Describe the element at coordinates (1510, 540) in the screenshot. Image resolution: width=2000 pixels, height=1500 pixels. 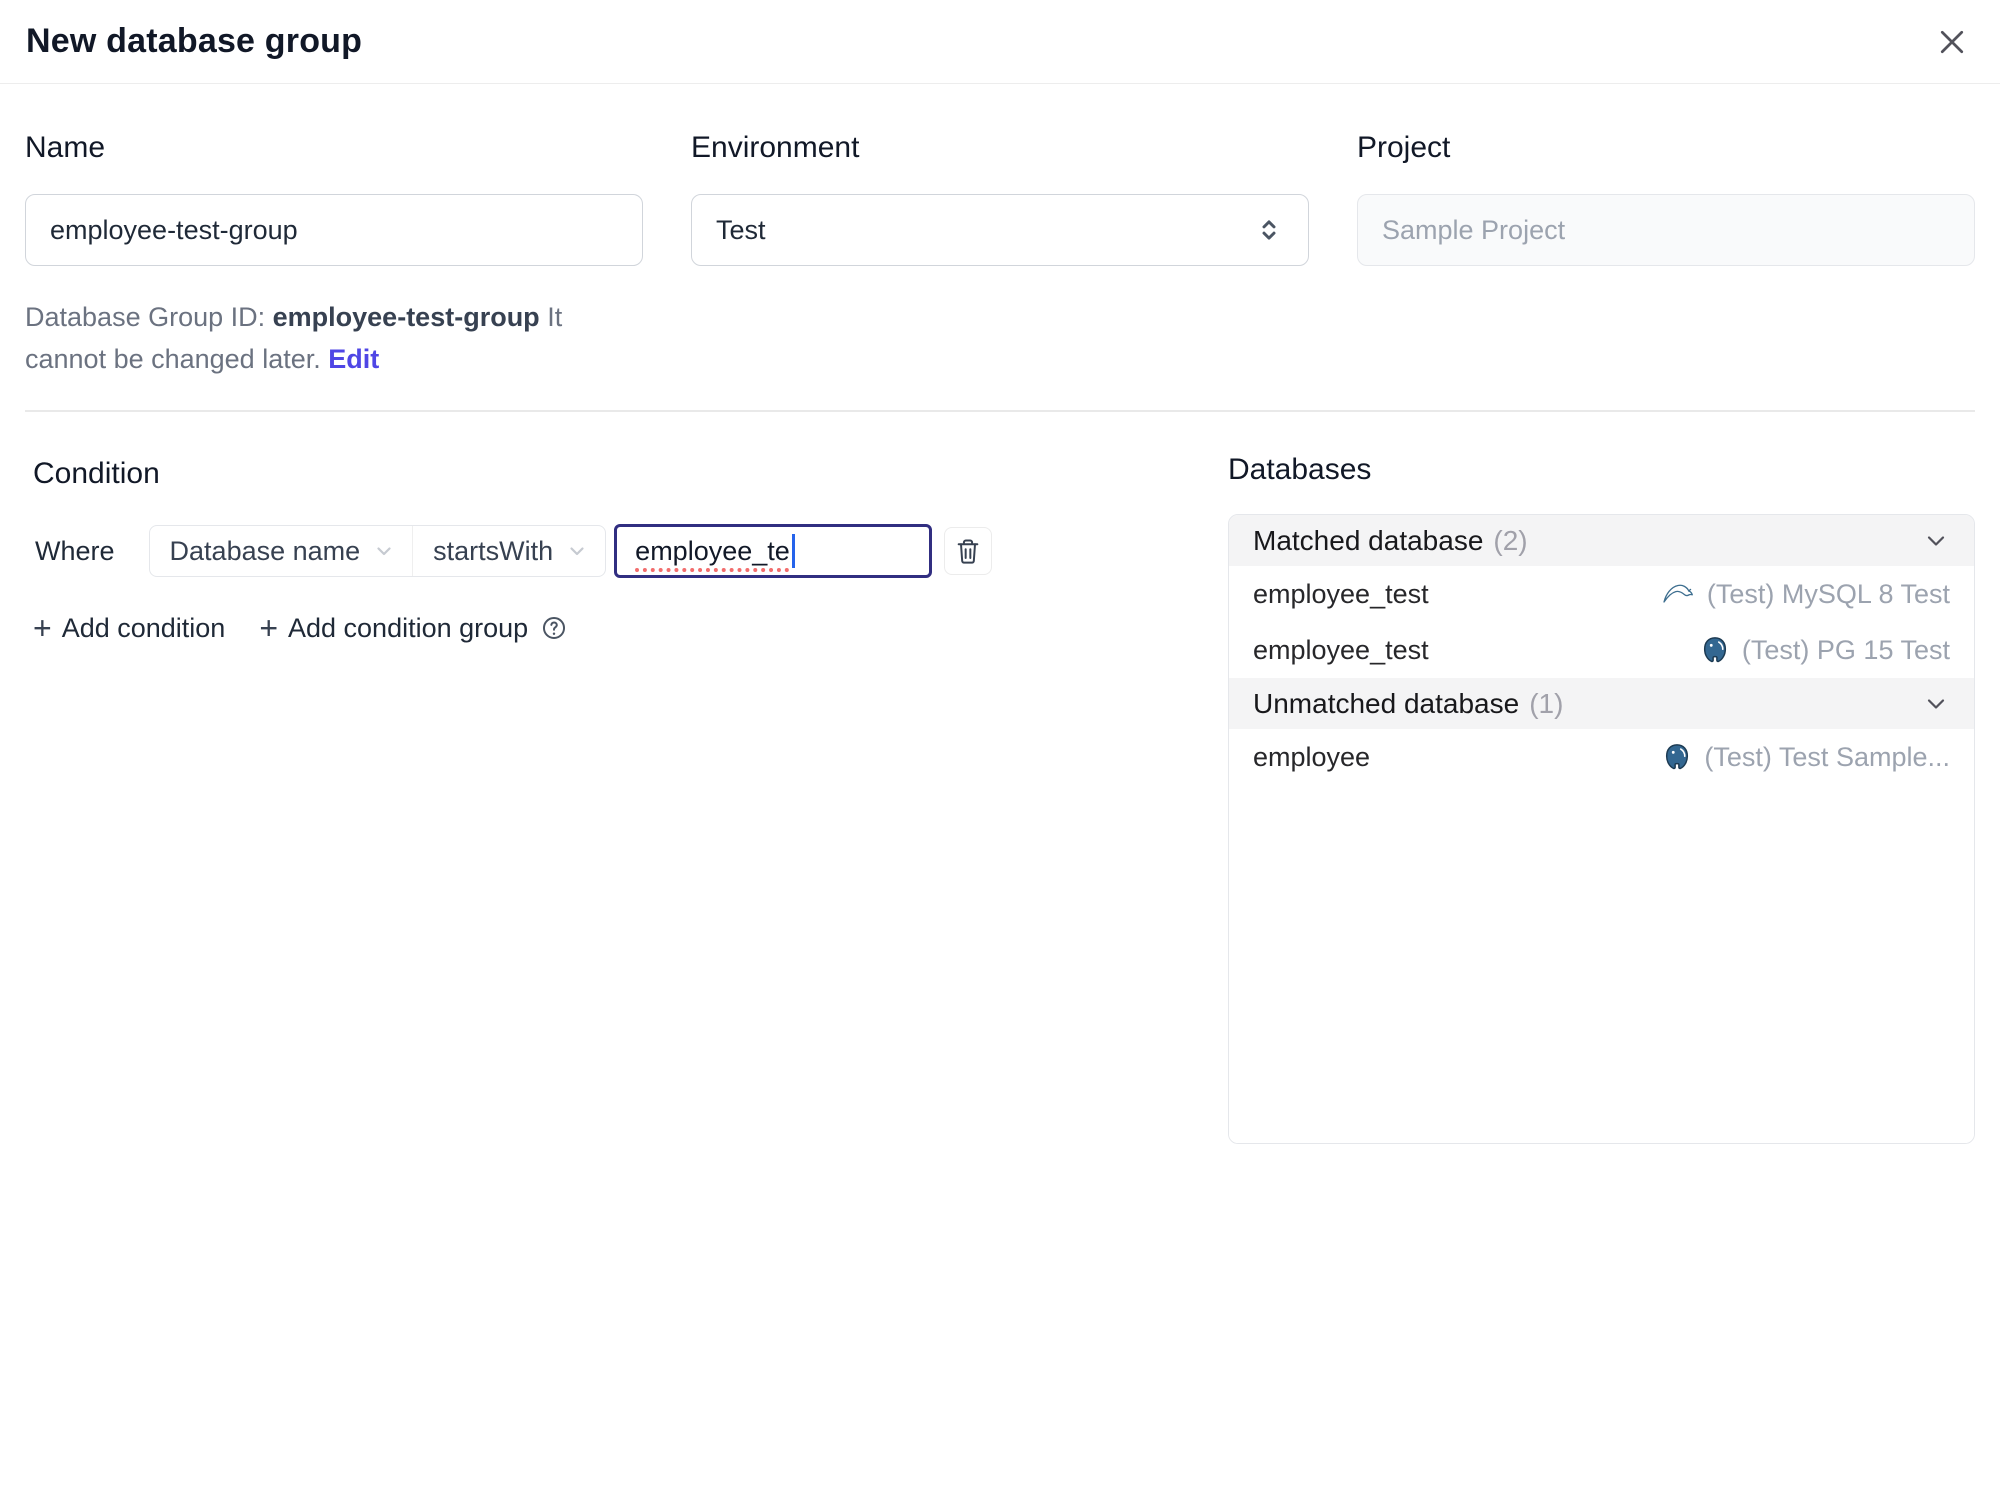
I see `matched-database-count: (2)` at that location.